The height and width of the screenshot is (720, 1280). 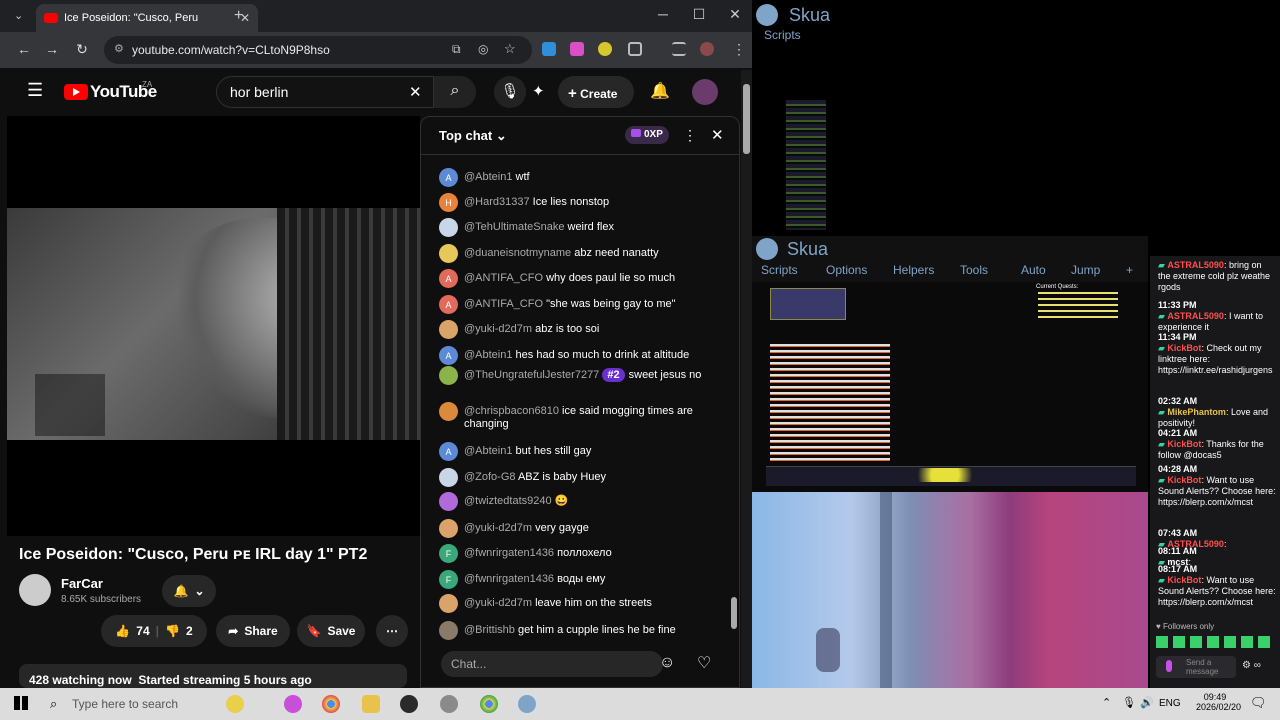 I want to click on notification-bell-button: 🔔 ⌄, so click(x=189, y=591).